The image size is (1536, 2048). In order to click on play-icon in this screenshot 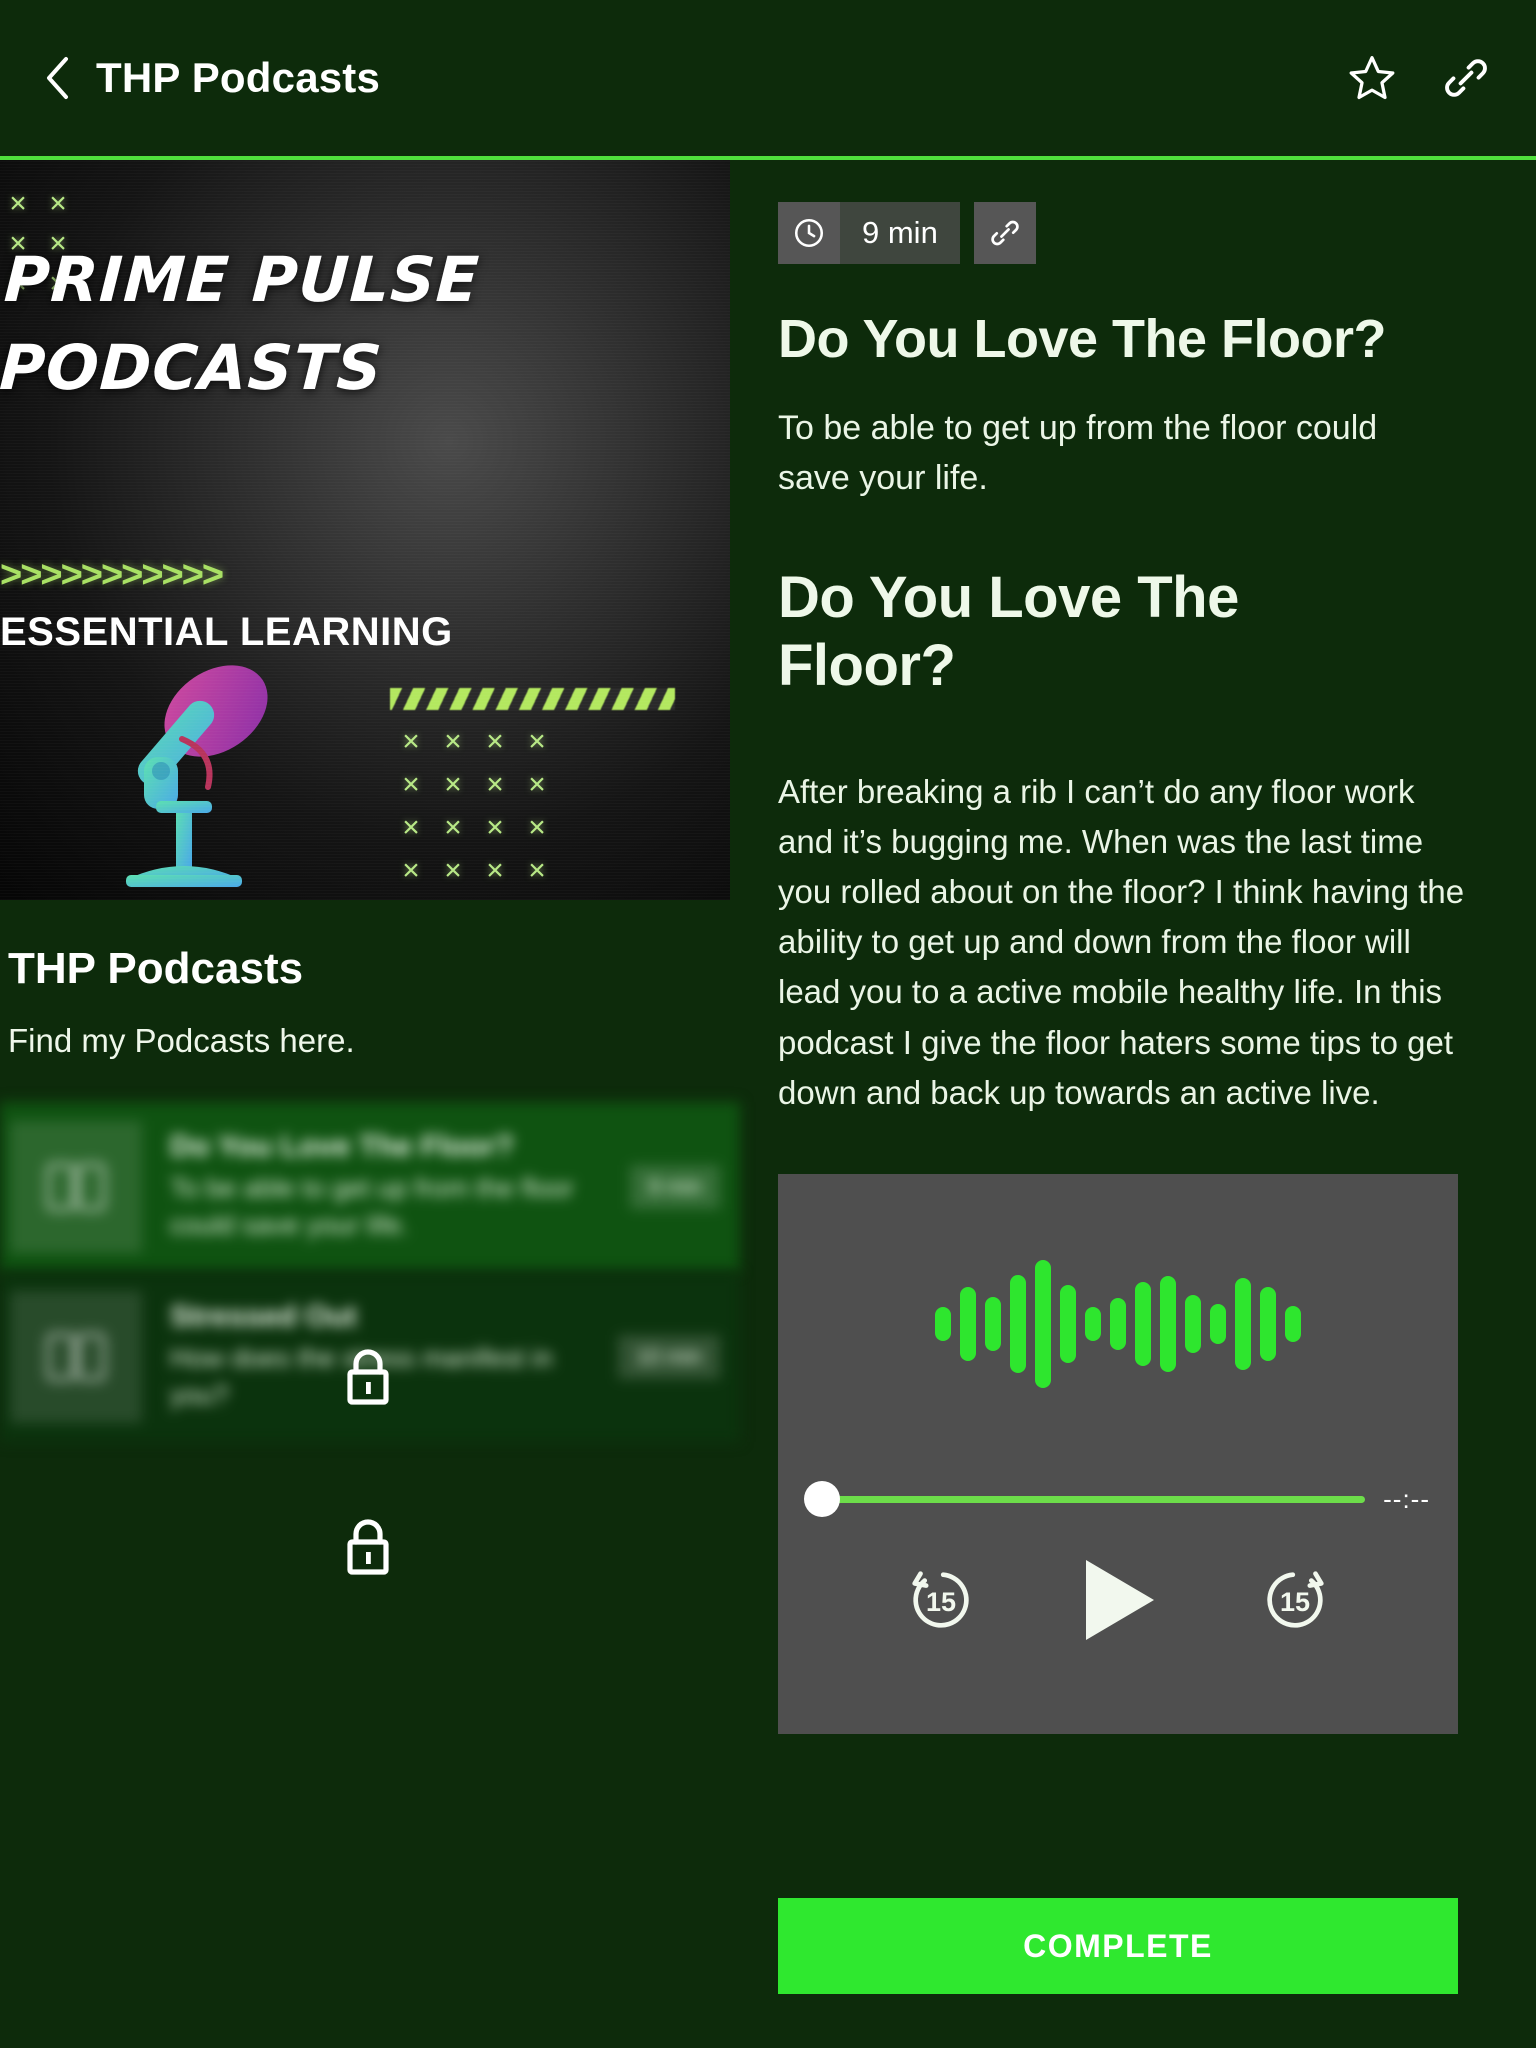, I will do `click(1118, 1602)`.